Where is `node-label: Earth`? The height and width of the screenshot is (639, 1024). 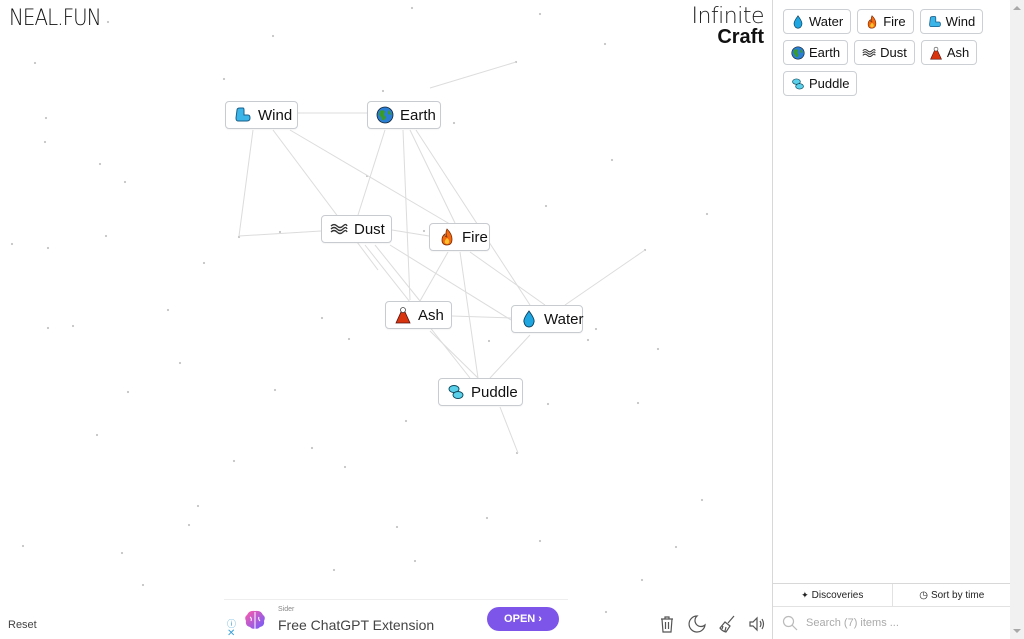
node-label: Earth is located at coordinates (418, 115).